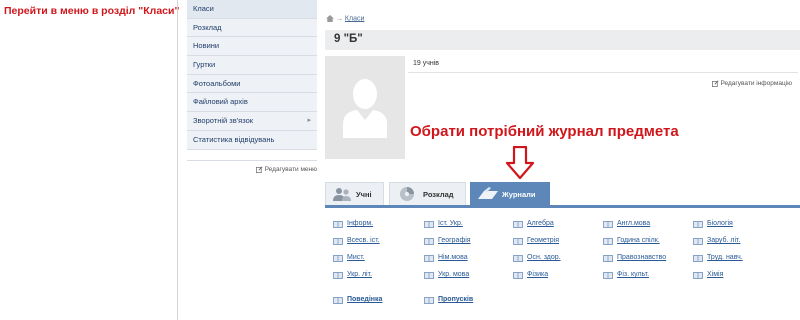 The image size is (800, 320). What do you see at coordinates (454, 274) in the screenshot?
I see `subject-name: Укр. мова` at bounding box center [454, 274].